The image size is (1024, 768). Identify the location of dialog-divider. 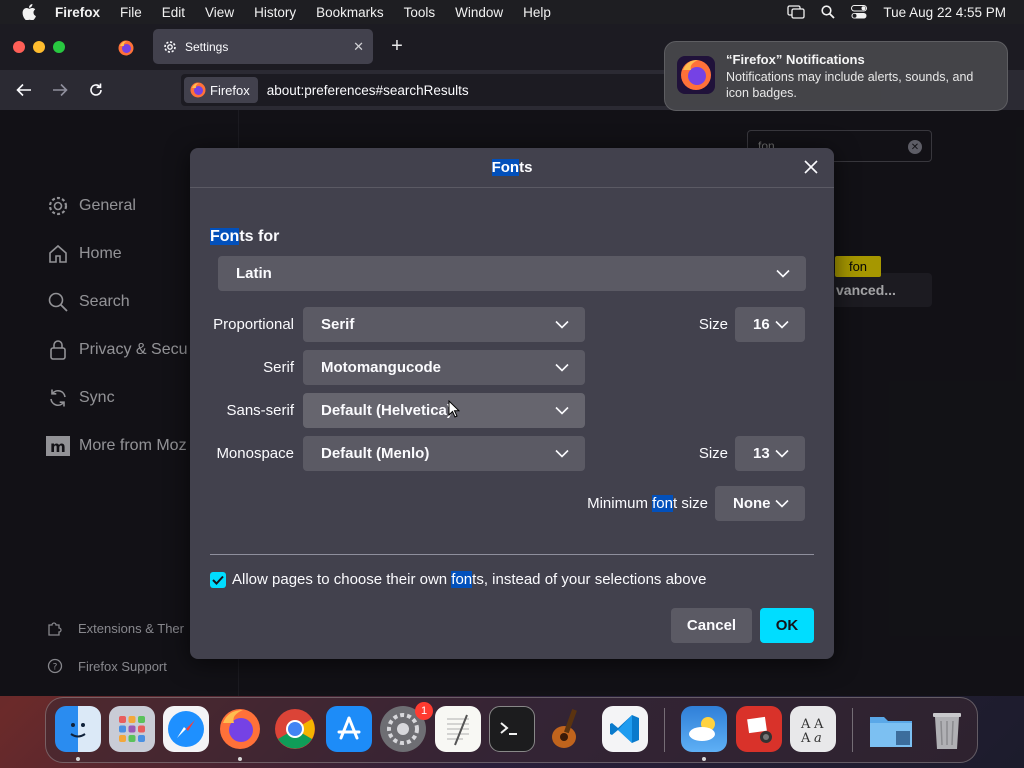
(512, 554).